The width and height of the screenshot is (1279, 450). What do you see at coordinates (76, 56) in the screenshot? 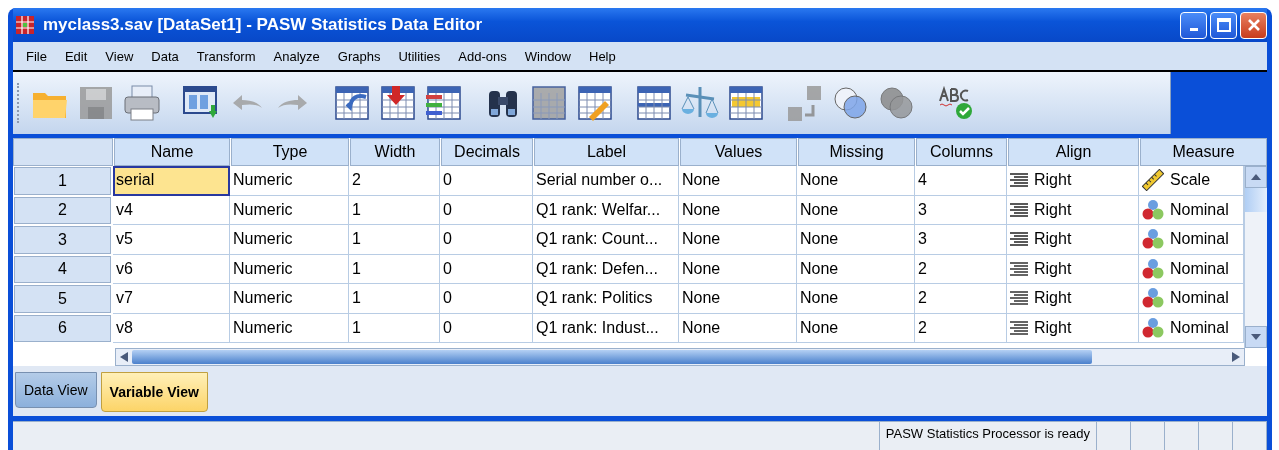
I see `menu-item: Edit` at bounding box center [76, 56].